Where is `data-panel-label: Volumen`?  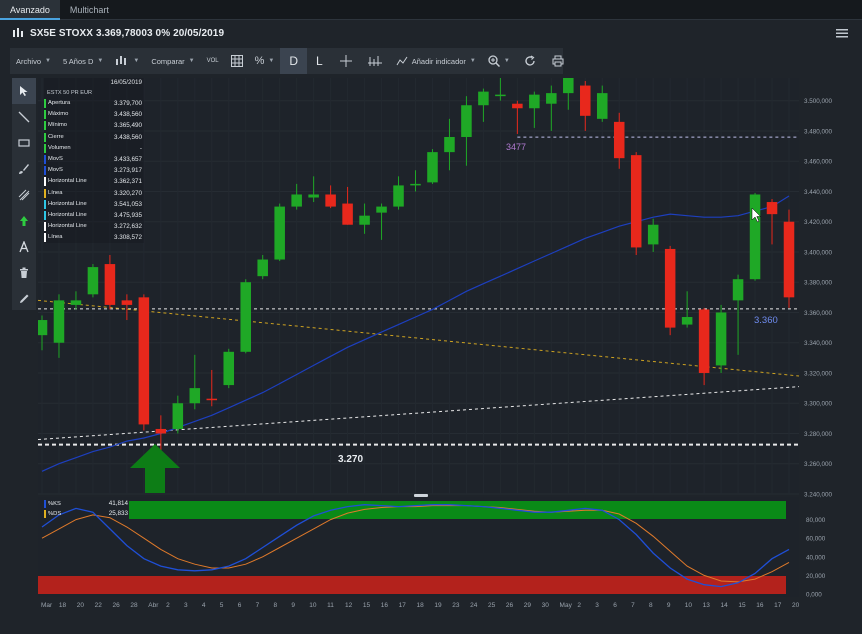
data-panel-label: Volumen is located at coordinates (59, 147).